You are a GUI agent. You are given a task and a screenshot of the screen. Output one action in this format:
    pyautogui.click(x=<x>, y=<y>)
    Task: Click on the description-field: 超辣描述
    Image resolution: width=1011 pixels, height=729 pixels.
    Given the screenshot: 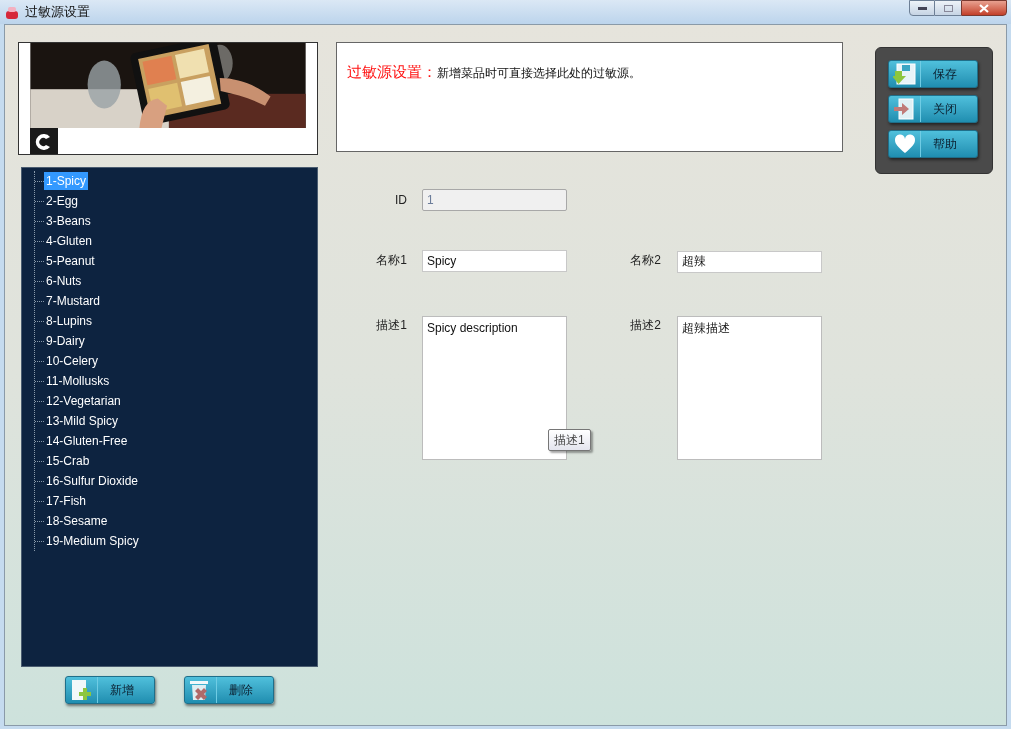 What is the action you would take?
    pyautogui.click(x=749, y=387)
    